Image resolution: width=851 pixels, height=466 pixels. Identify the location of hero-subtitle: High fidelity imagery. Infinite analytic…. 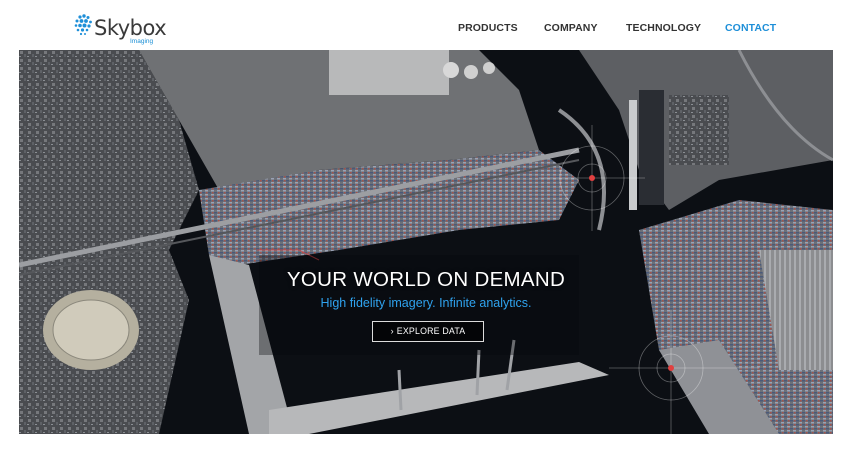
(426, 303).